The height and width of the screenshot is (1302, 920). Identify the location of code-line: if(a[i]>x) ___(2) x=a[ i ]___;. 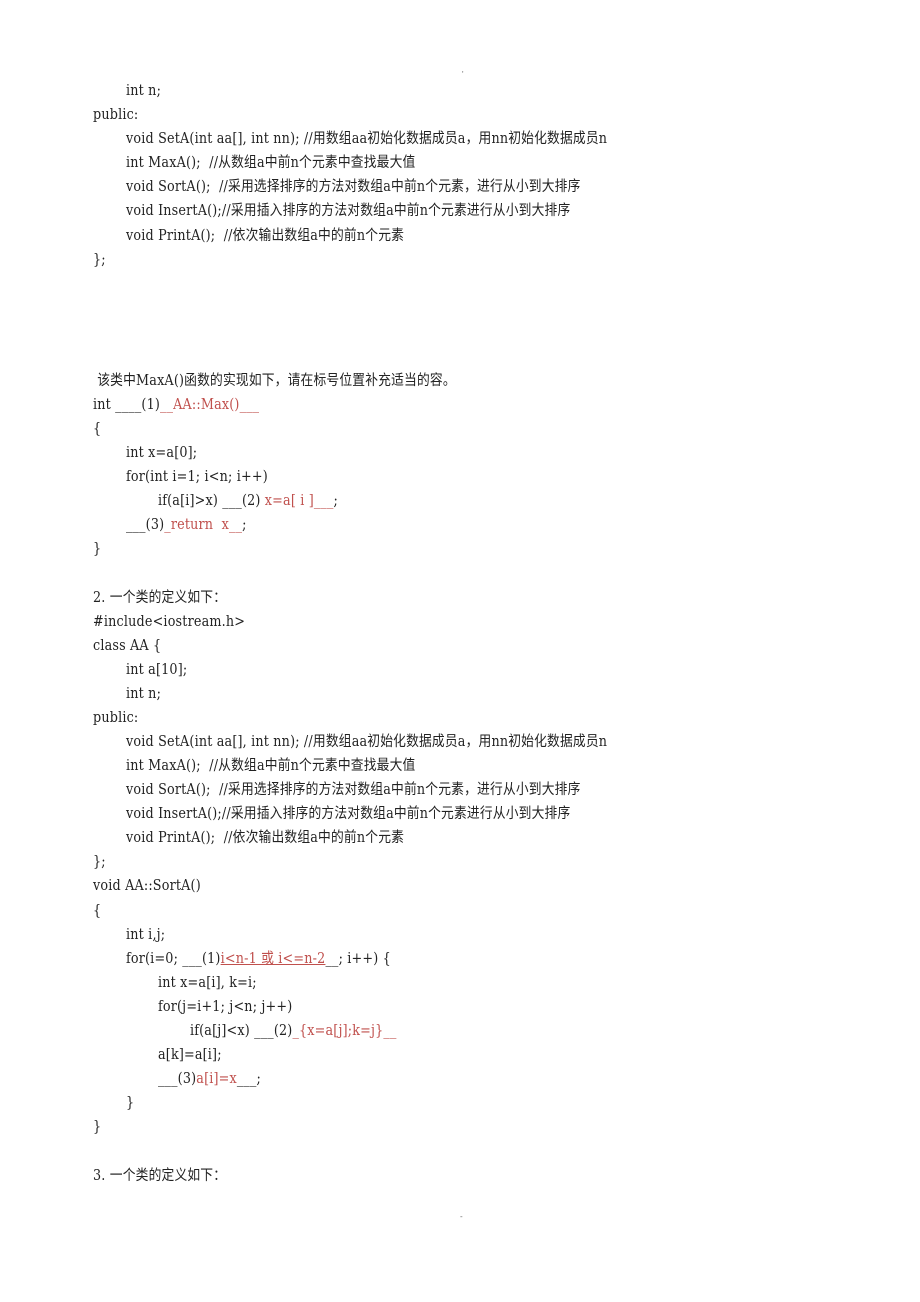
(248, 501).